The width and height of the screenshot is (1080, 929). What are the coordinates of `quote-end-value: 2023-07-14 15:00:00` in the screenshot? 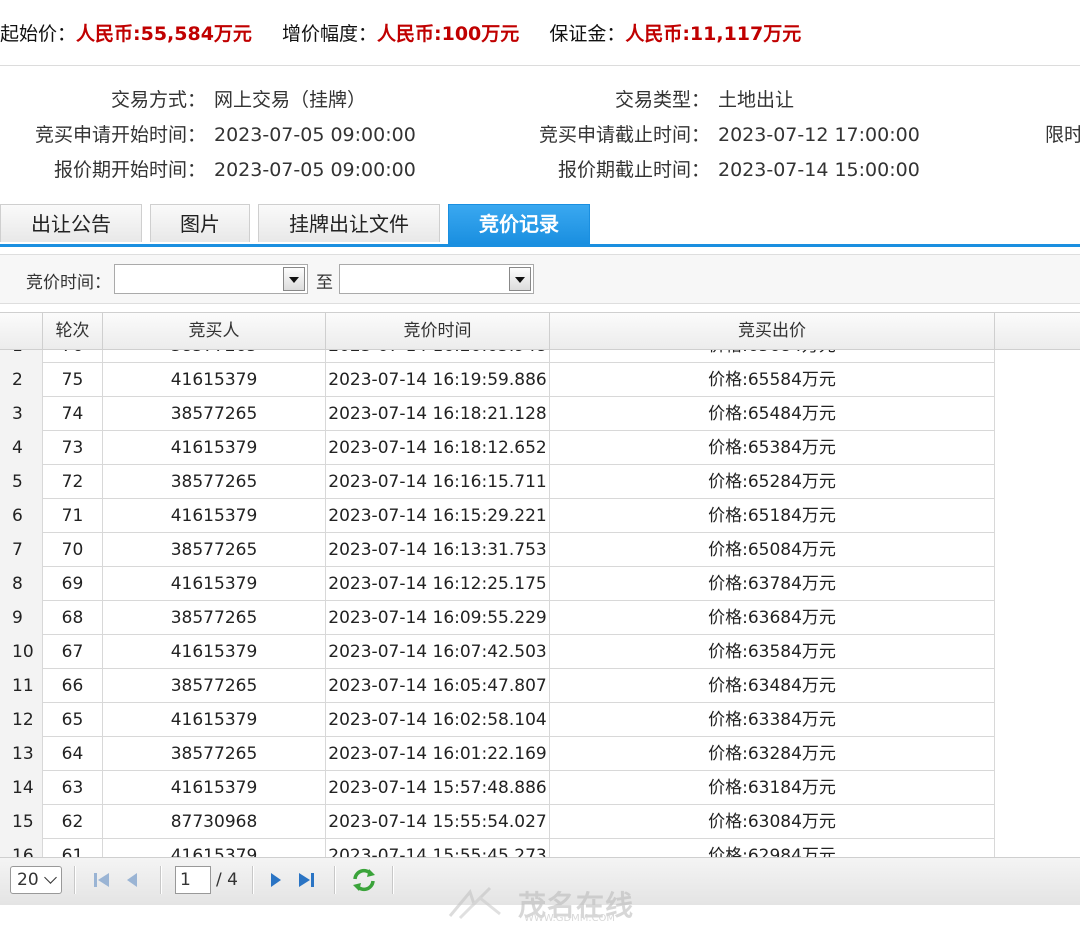 It's located at (819, 170).